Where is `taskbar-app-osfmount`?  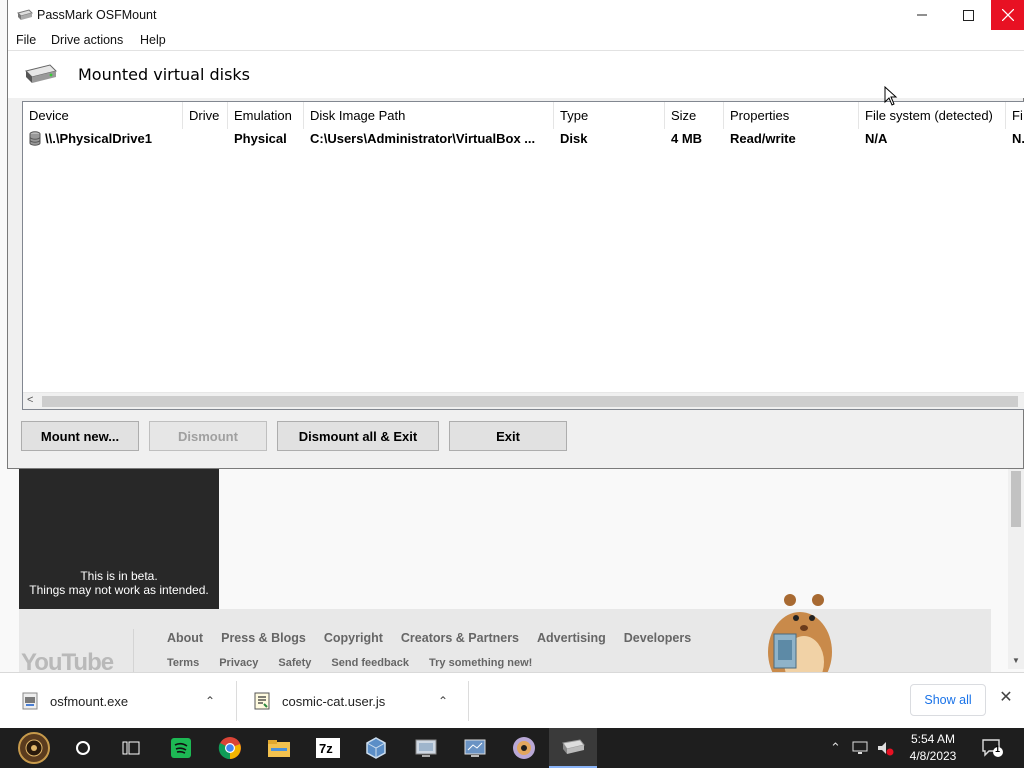
taskbar-app-osfmount is located at coordinates (573, 748).